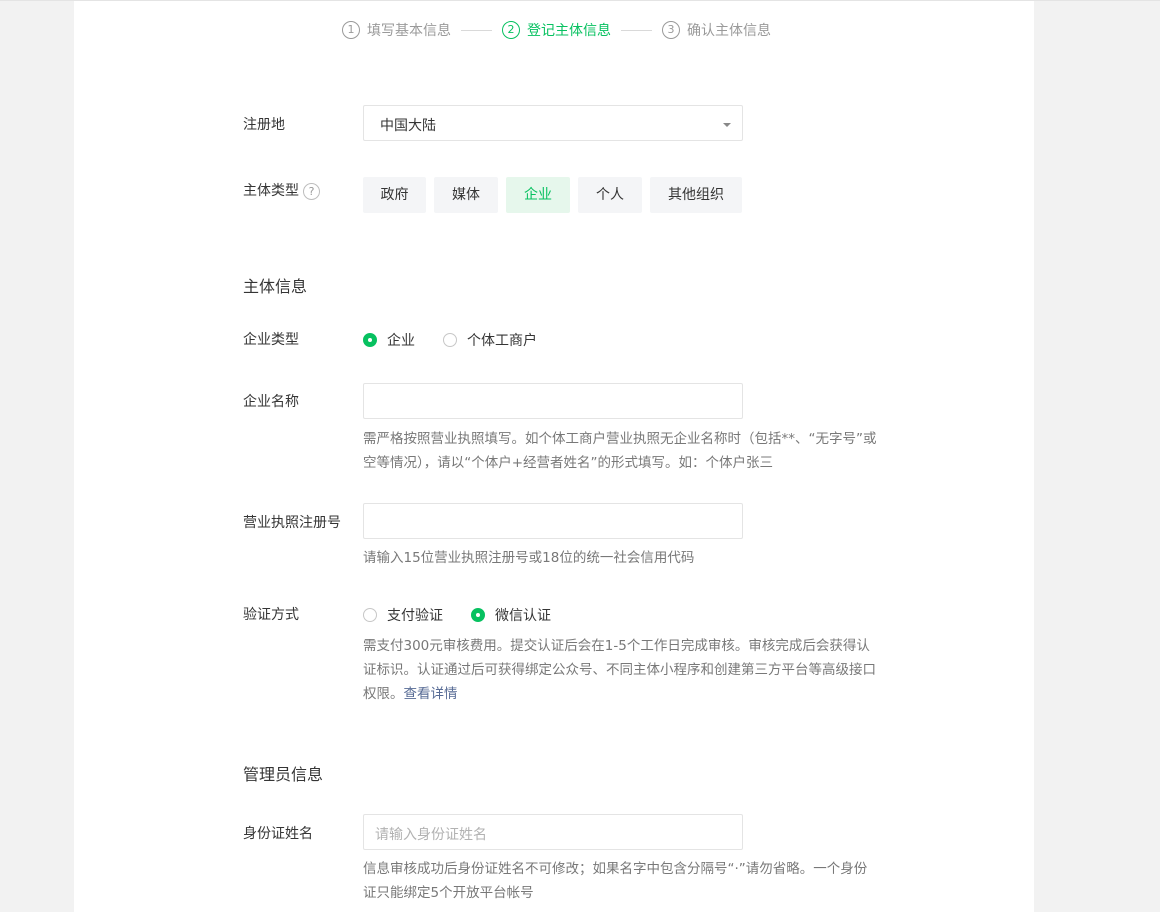 The height and width of the screenshot is (912, 1160). Describe the element at coordinates (633, 694) in the screenshot. I see `verify-method-hint-line-3-wrap: 权限。查看详情` at that location.